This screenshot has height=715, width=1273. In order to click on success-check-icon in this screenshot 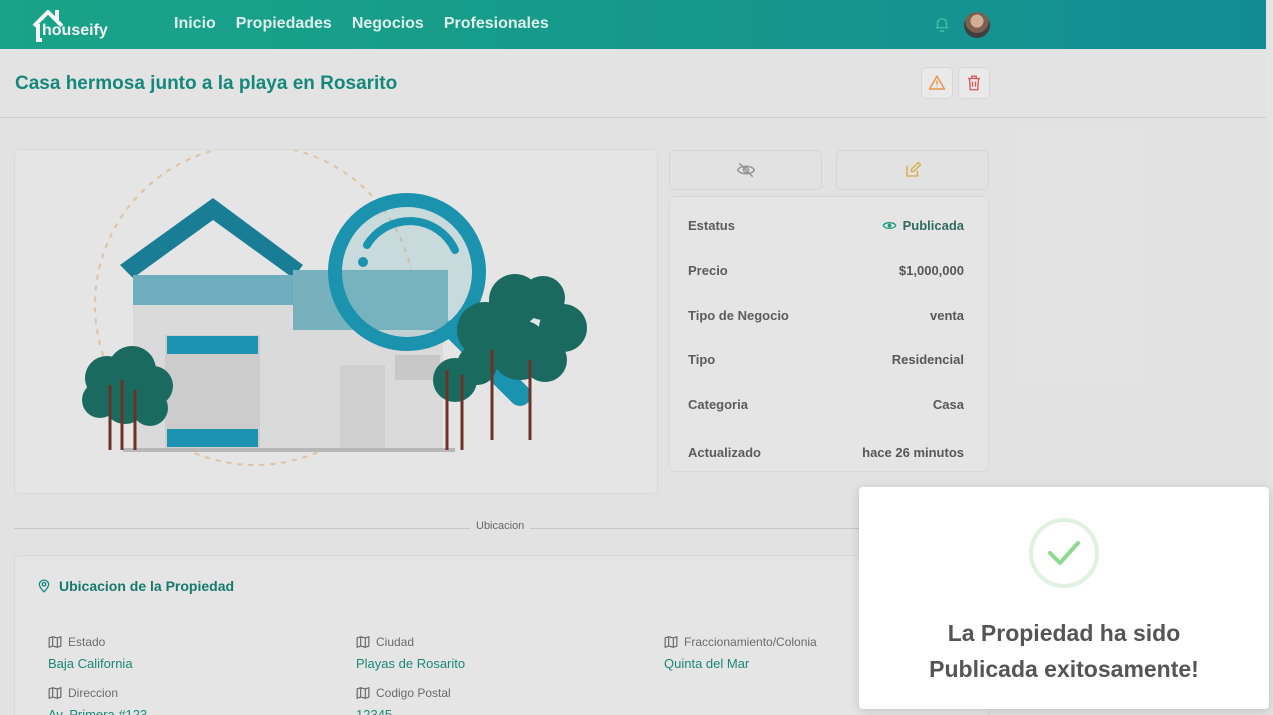, I will do `click(1064, 553)`.